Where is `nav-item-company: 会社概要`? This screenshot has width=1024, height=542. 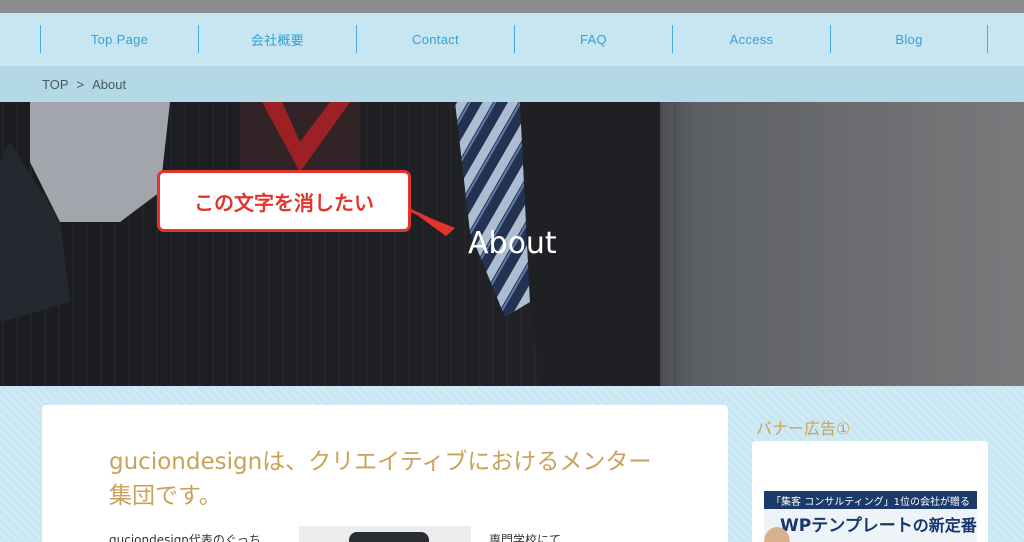
nav-item-company: 会社概要 is located at coordinates (277, 39).